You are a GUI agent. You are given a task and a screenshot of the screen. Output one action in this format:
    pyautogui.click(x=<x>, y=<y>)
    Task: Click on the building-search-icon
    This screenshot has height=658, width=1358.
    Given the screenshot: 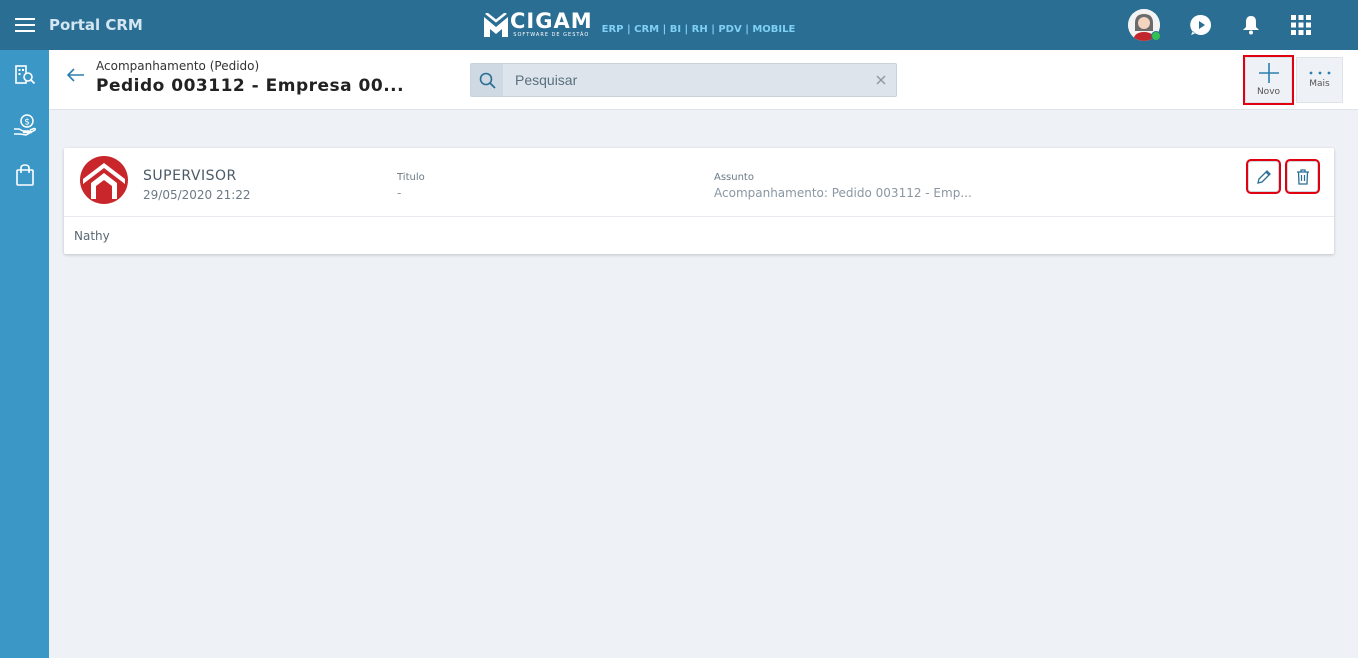 What is the action you would take?
    pyautogui.click(x=24, y=75)
    